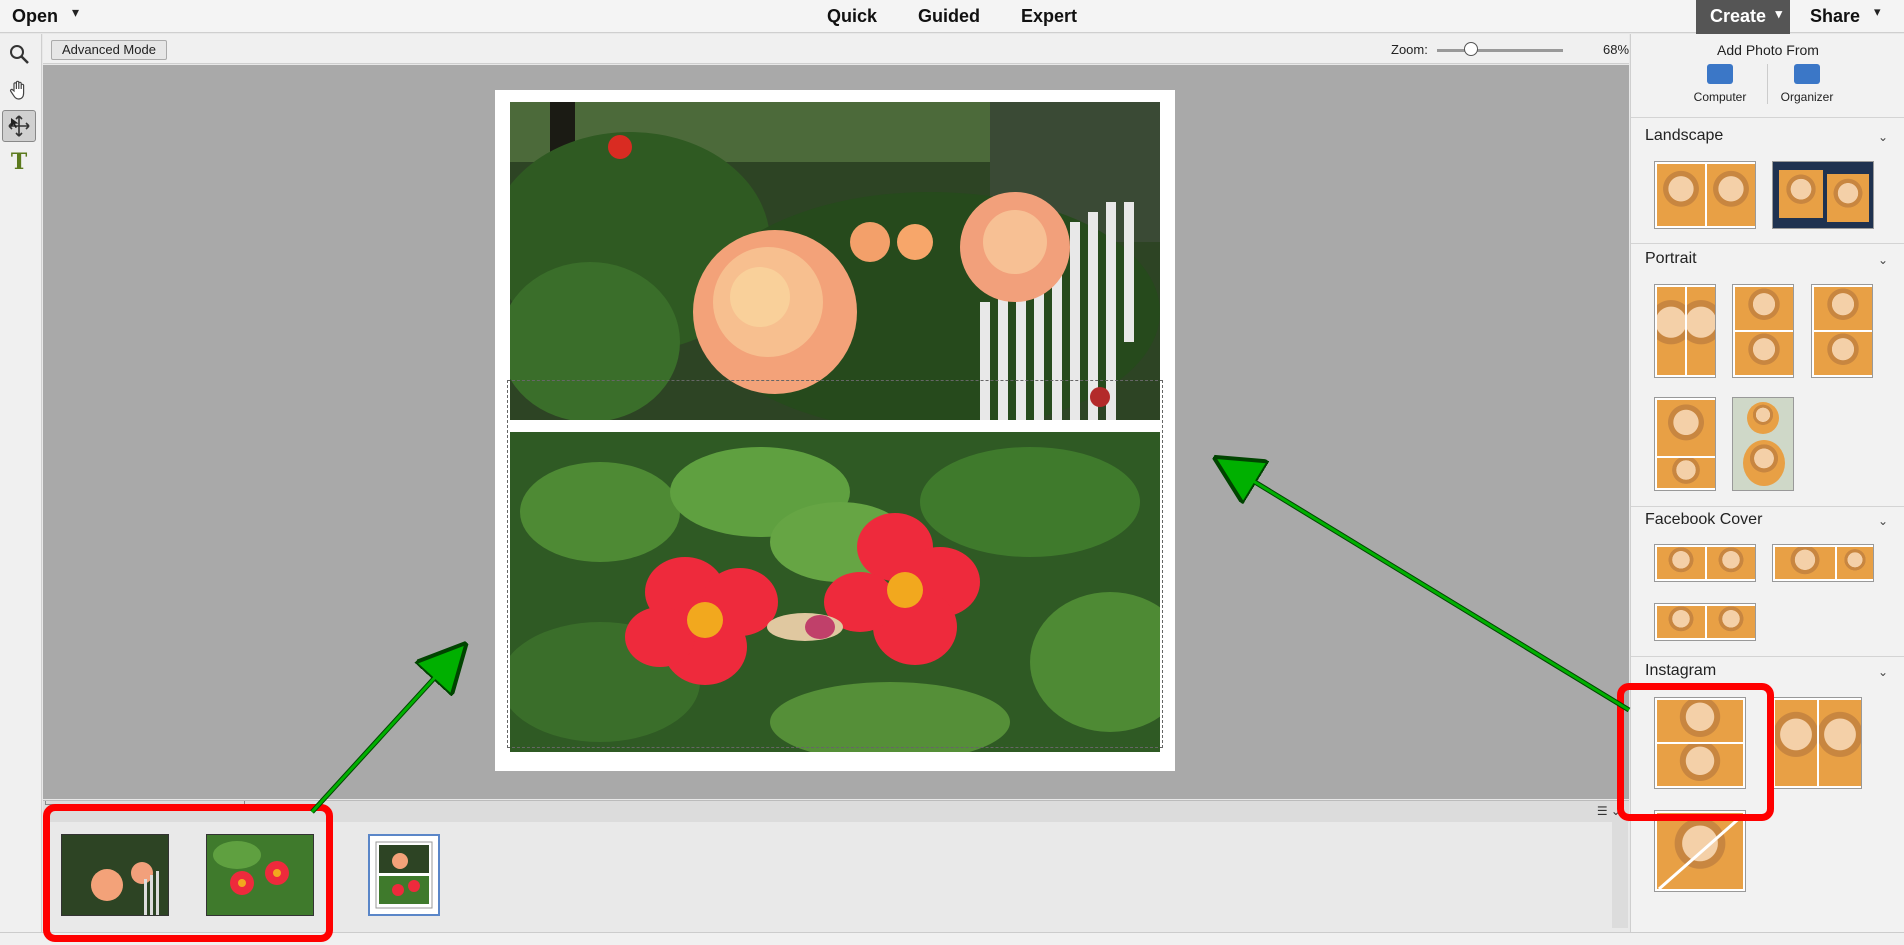 This screenshot has width=1904, height=945. Describe the element at coordinates (1738, 16) in the screenshot. I see `create-label: Create` at that location.